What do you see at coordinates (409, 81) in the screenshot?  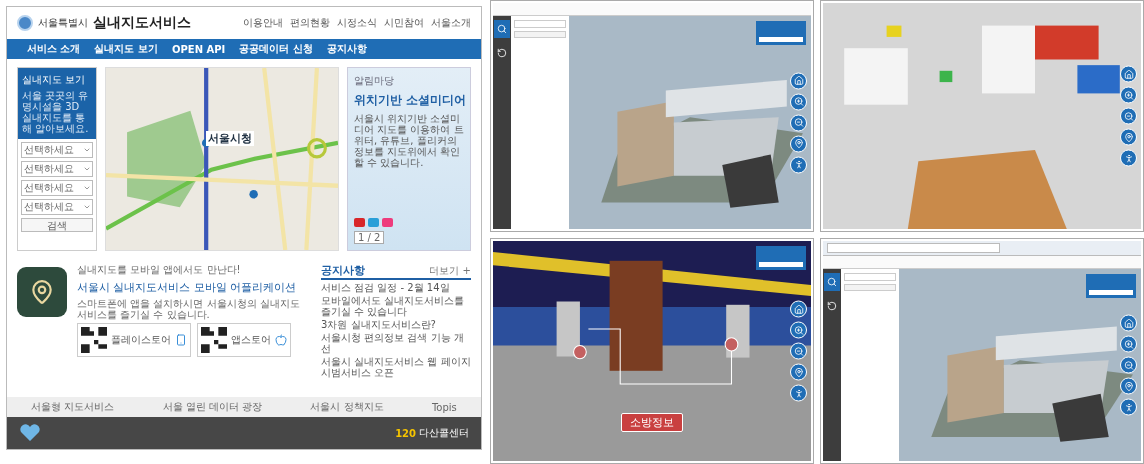 I see `promo-section: 알림마당` at bounding box center [409, 81].